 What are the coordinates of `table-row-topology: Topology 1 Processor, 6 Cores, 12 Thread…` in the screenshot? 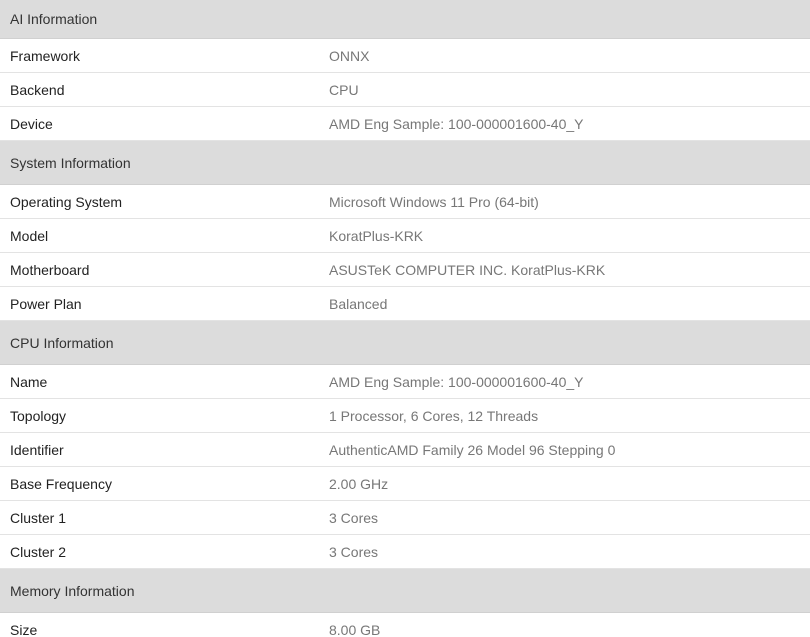 It's located at (405, 416).